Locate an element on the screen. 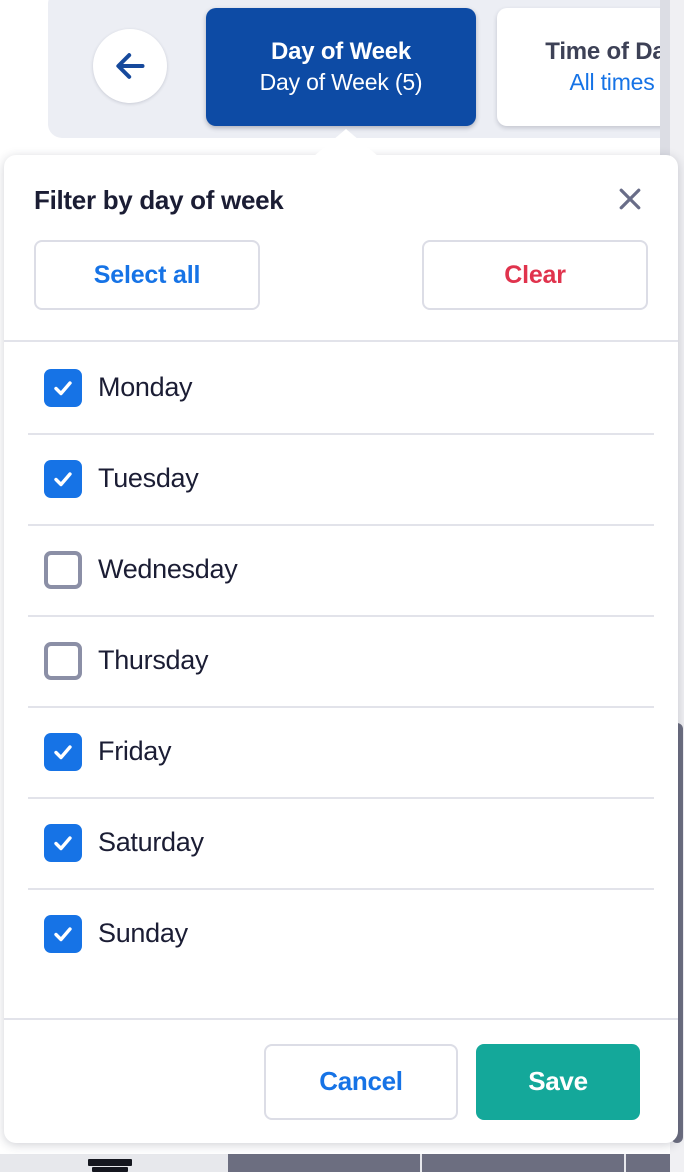 The image size is (684, 1172). list-item-tuesday: Tuesday is located at coordinates (341, 478).